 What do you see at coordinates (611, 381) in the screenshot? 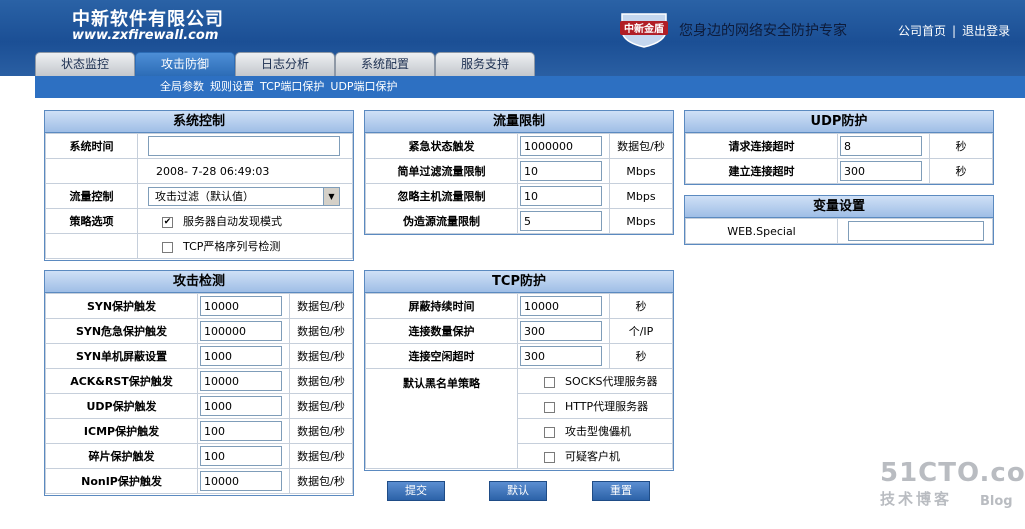
I see `socks-proxy-label: SOCKS代理服务器` at bounding box center [611, 381].